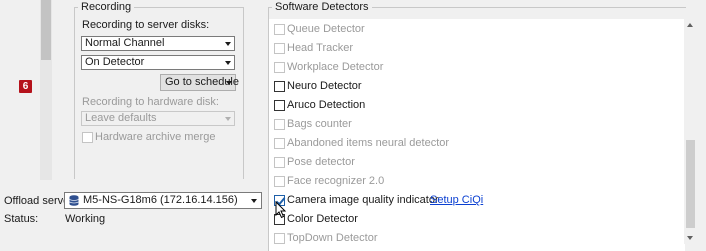  What do you see at coordinates (419, 49) in the screenshot?
I see `detector-item: Head Tracker` at bounding box center [419, 49].